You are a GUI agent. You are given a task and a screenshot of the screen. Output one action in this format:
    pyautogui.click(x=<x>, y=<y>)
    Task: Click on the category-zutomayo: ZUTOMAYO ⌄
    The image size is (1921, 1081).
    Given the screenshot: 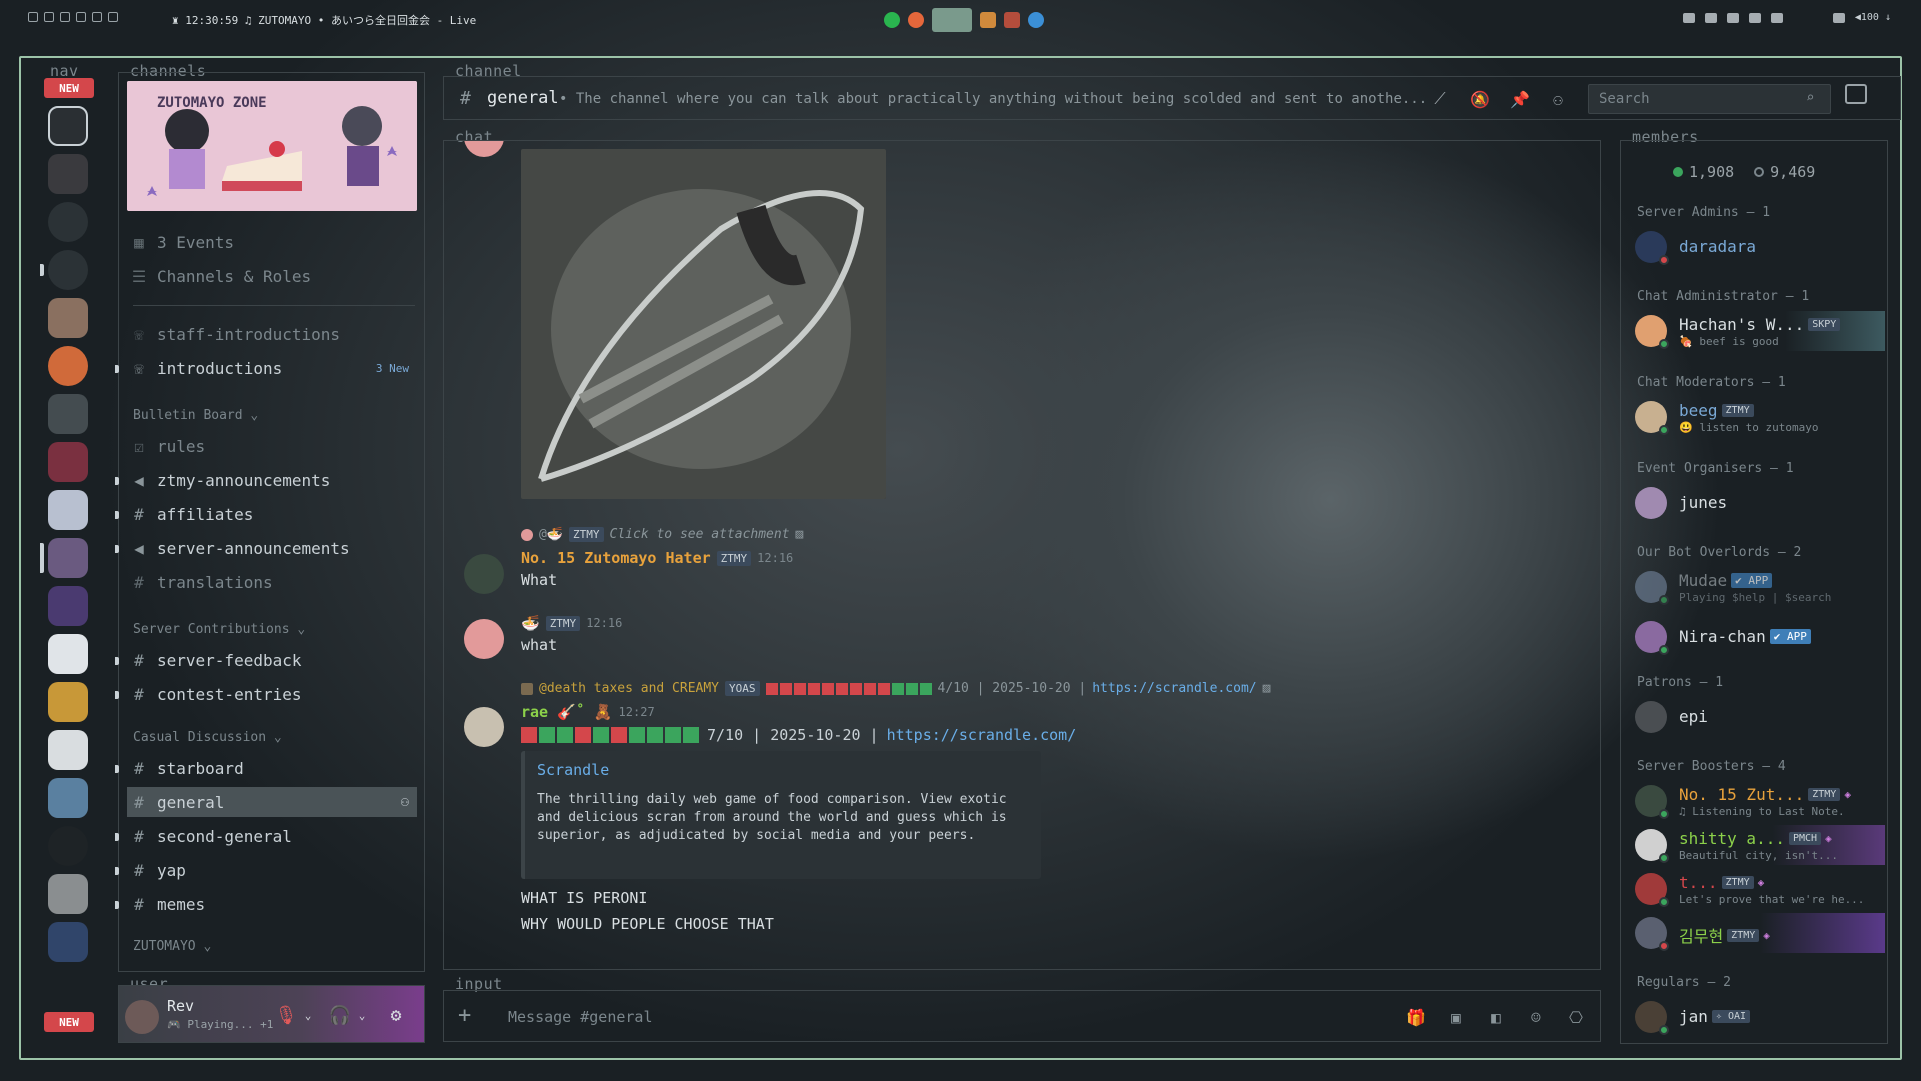 What is the action you would take?
    pyautogui.click(x=172, y=946)
    